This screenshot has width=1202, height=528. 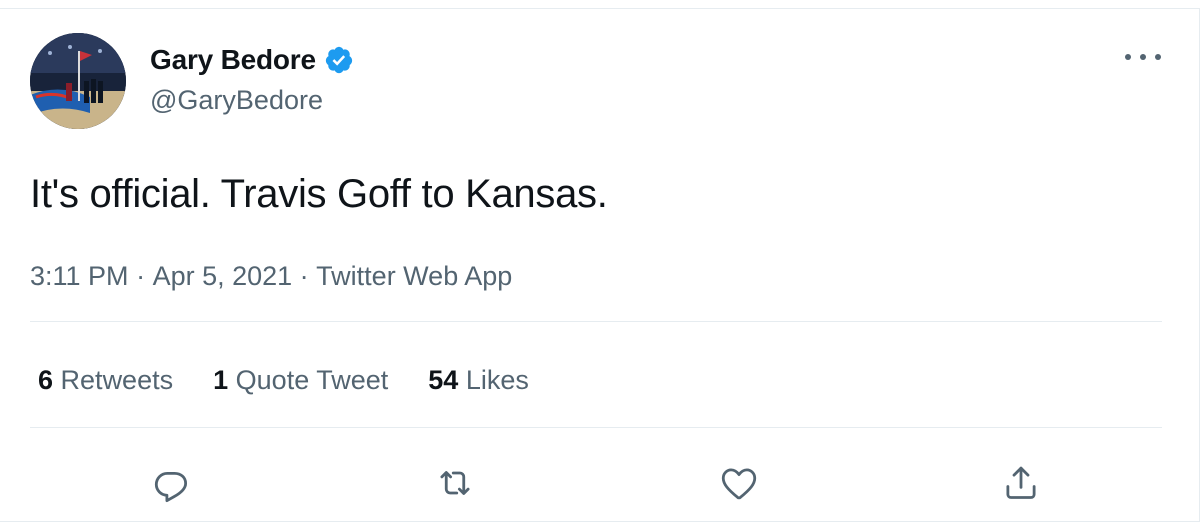 I want to click on like-button, so click(x=739, y=483).